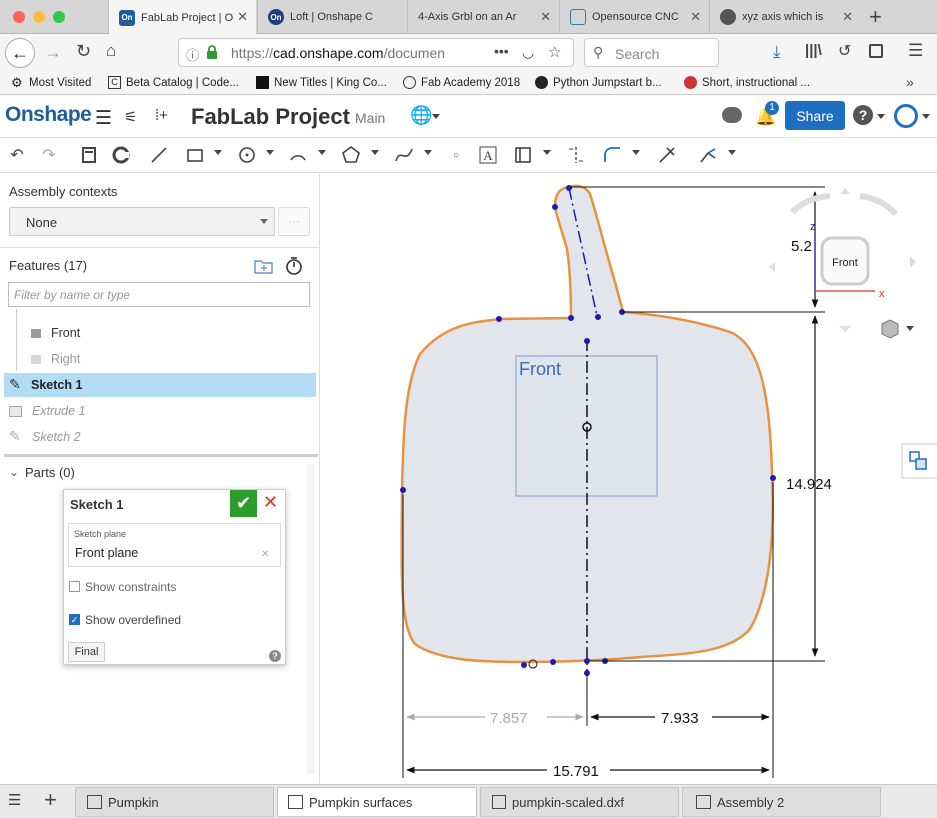  What do you see at coordinates (680, 718) in the screenshot?
I see `right-width-dim-text: 7.933` at bounding box center [680, 718].